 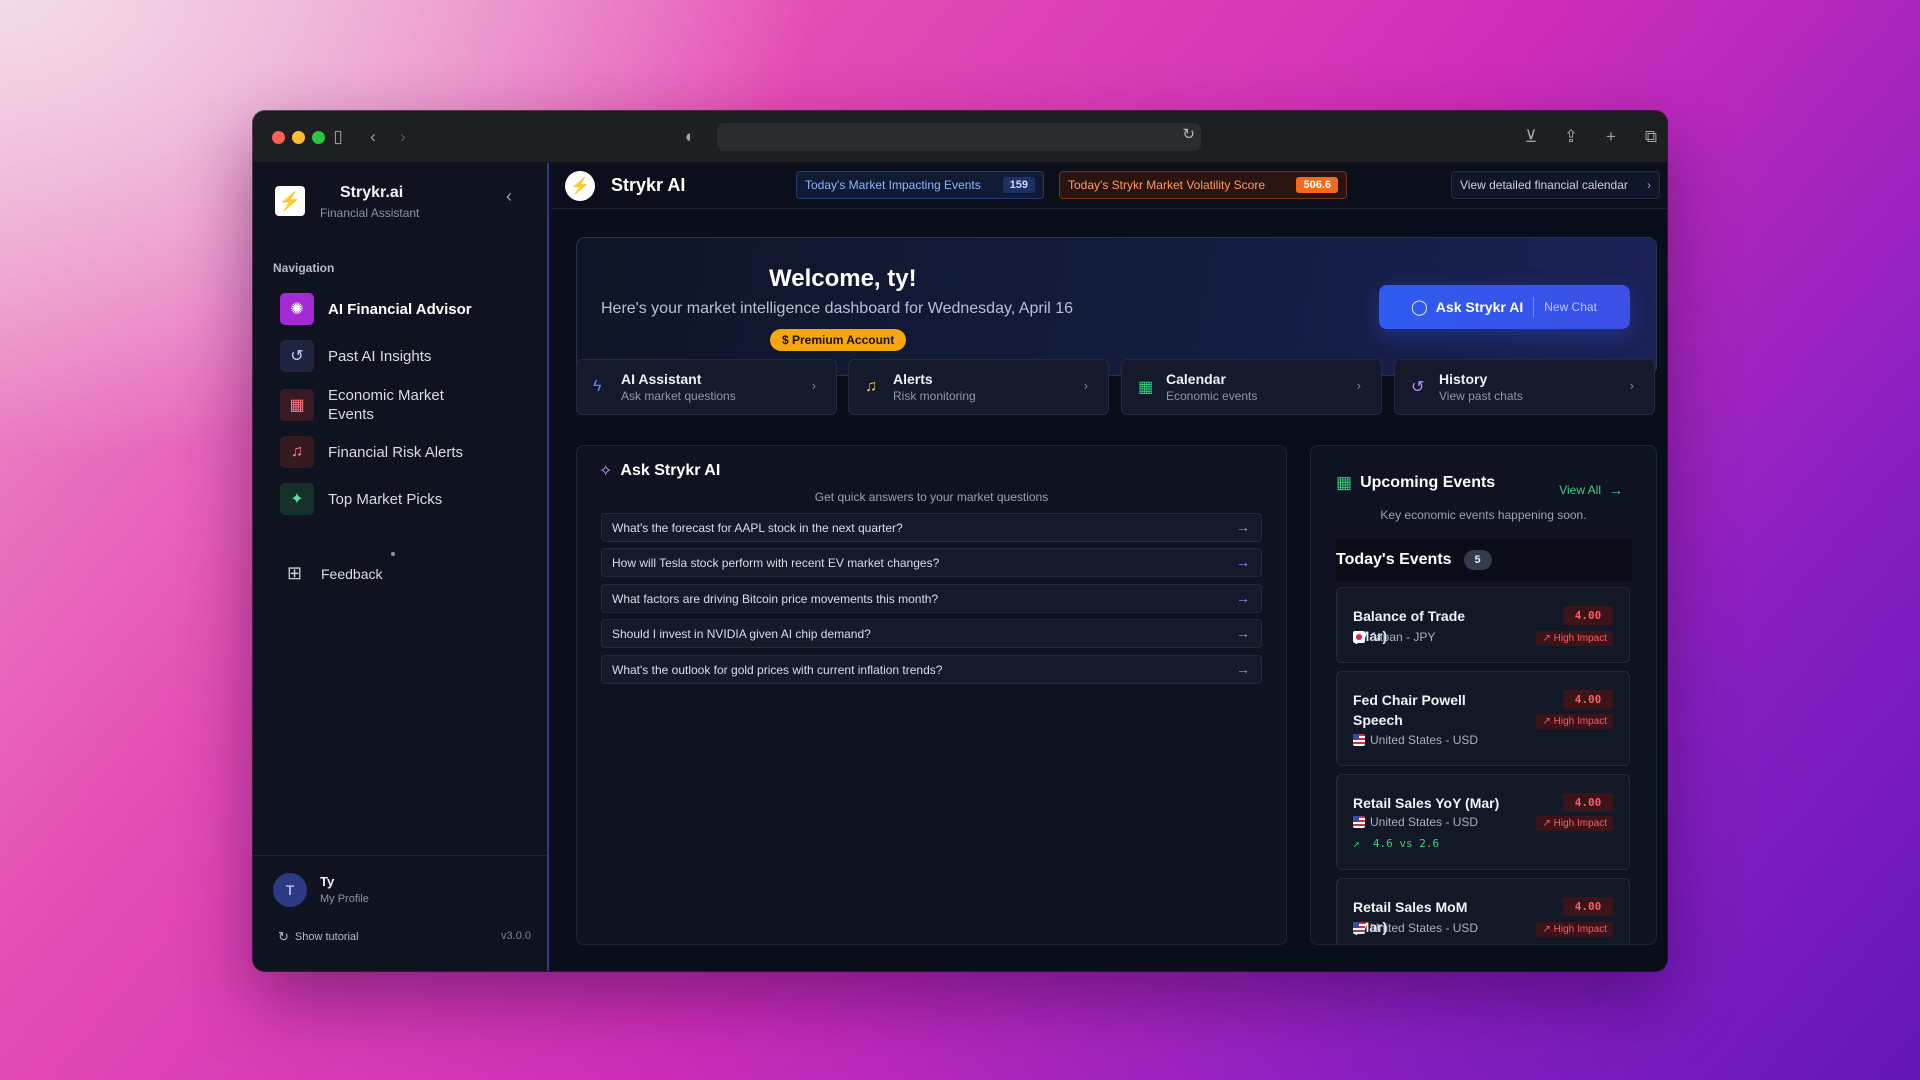 I want to click on close-window-button, so click(x=278, y=137).